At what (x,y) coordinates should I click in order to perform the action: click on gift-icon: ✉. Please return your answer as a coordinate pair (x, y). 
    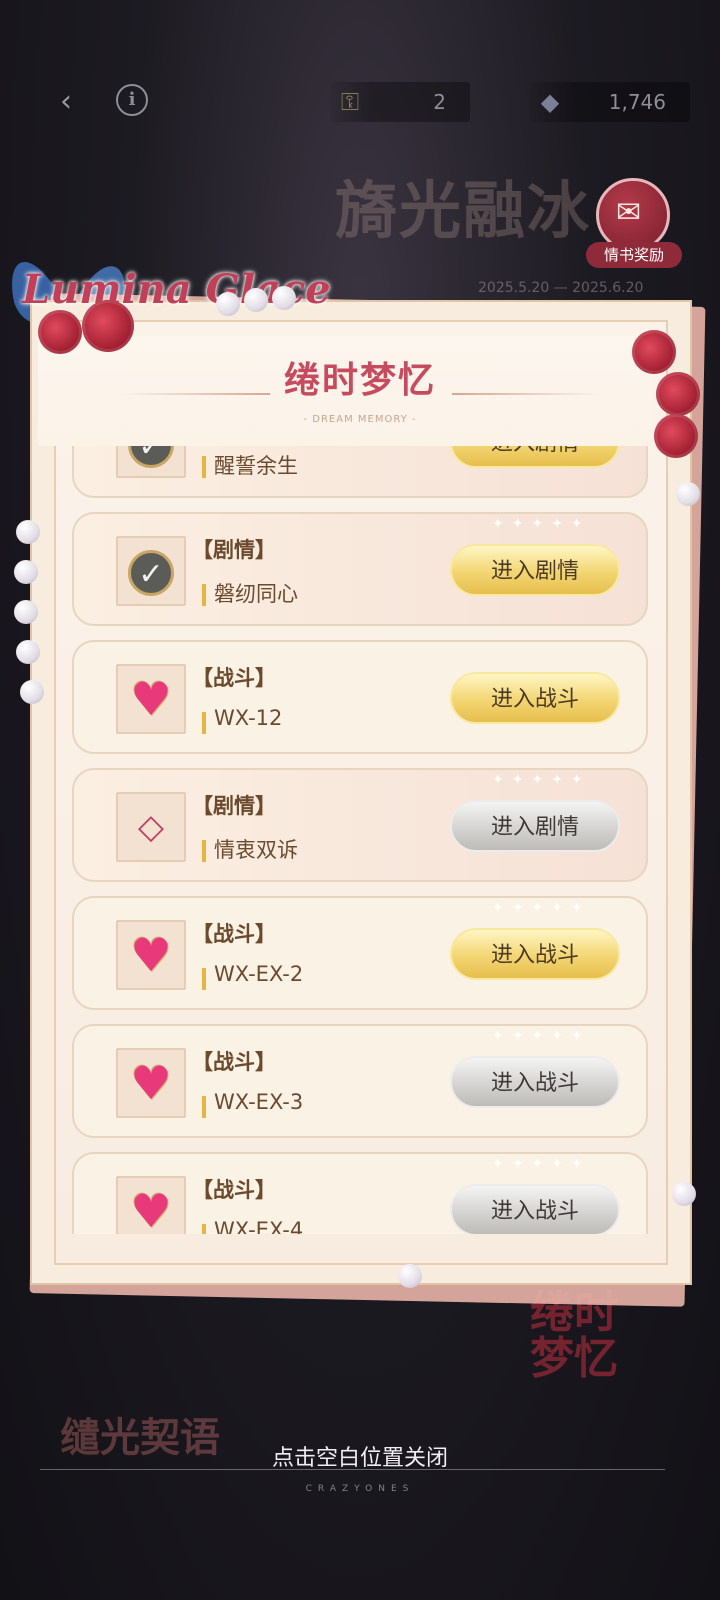
    Looking at the image, I should click on (629, 212).